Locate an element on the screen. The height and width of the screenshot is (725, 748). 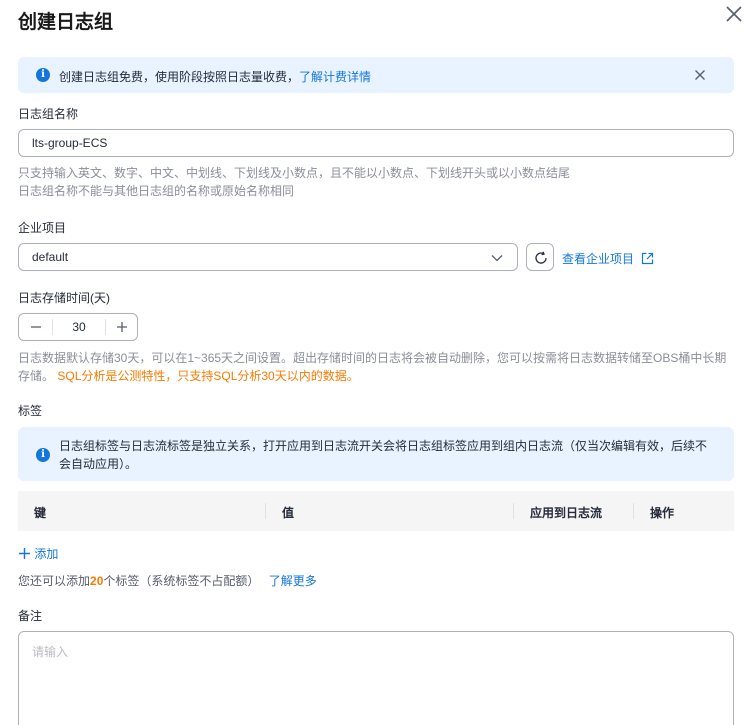
log-group-name-value: lts-group-ECS is located at coordinates (70, 143).